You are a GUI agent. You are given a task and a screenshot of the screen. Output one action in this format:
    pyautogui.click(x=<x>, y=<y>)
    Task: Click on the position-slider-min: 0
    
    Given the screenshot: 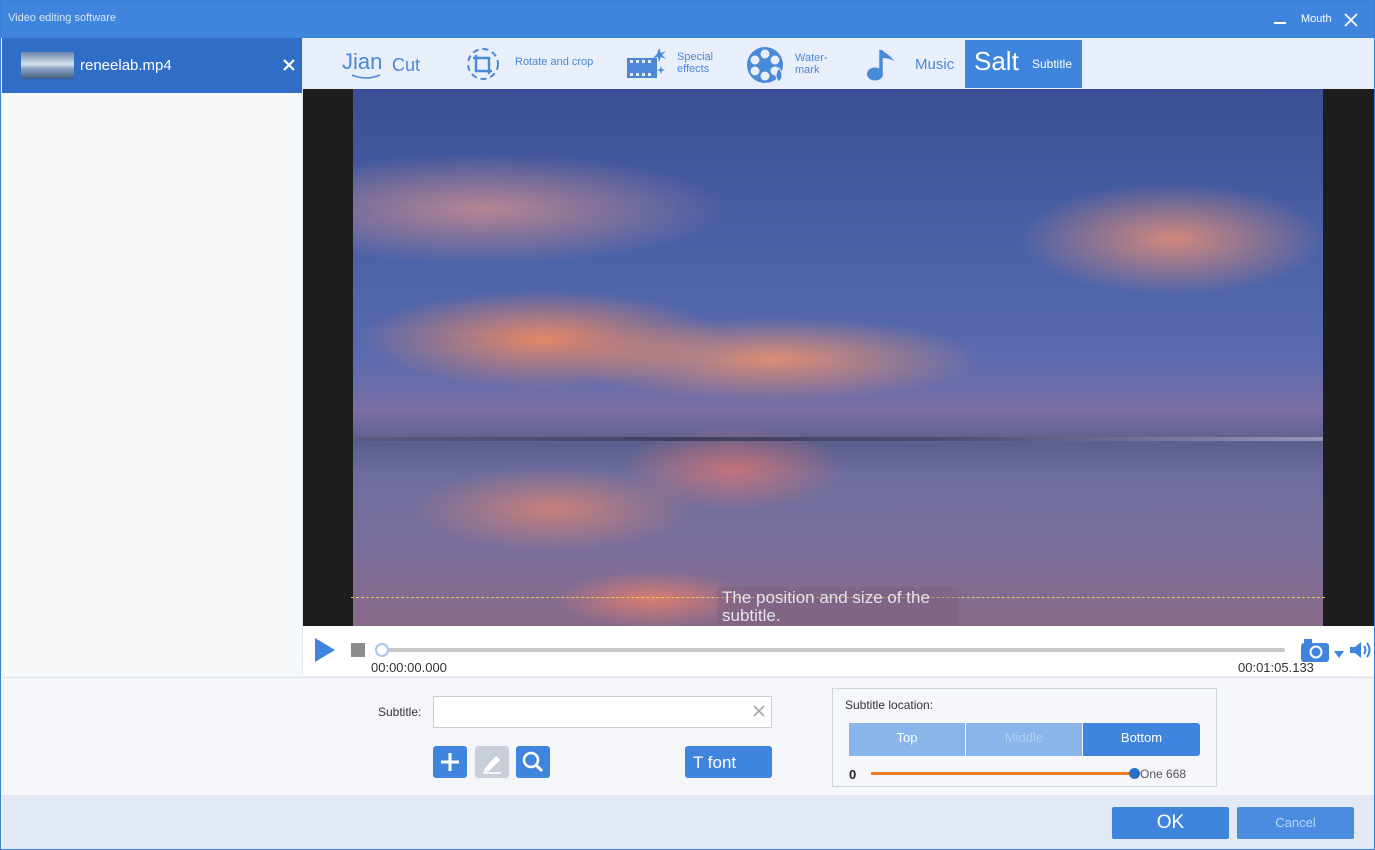 What is the action you would take?
    pyautogui.click(x=853, y=774)
    